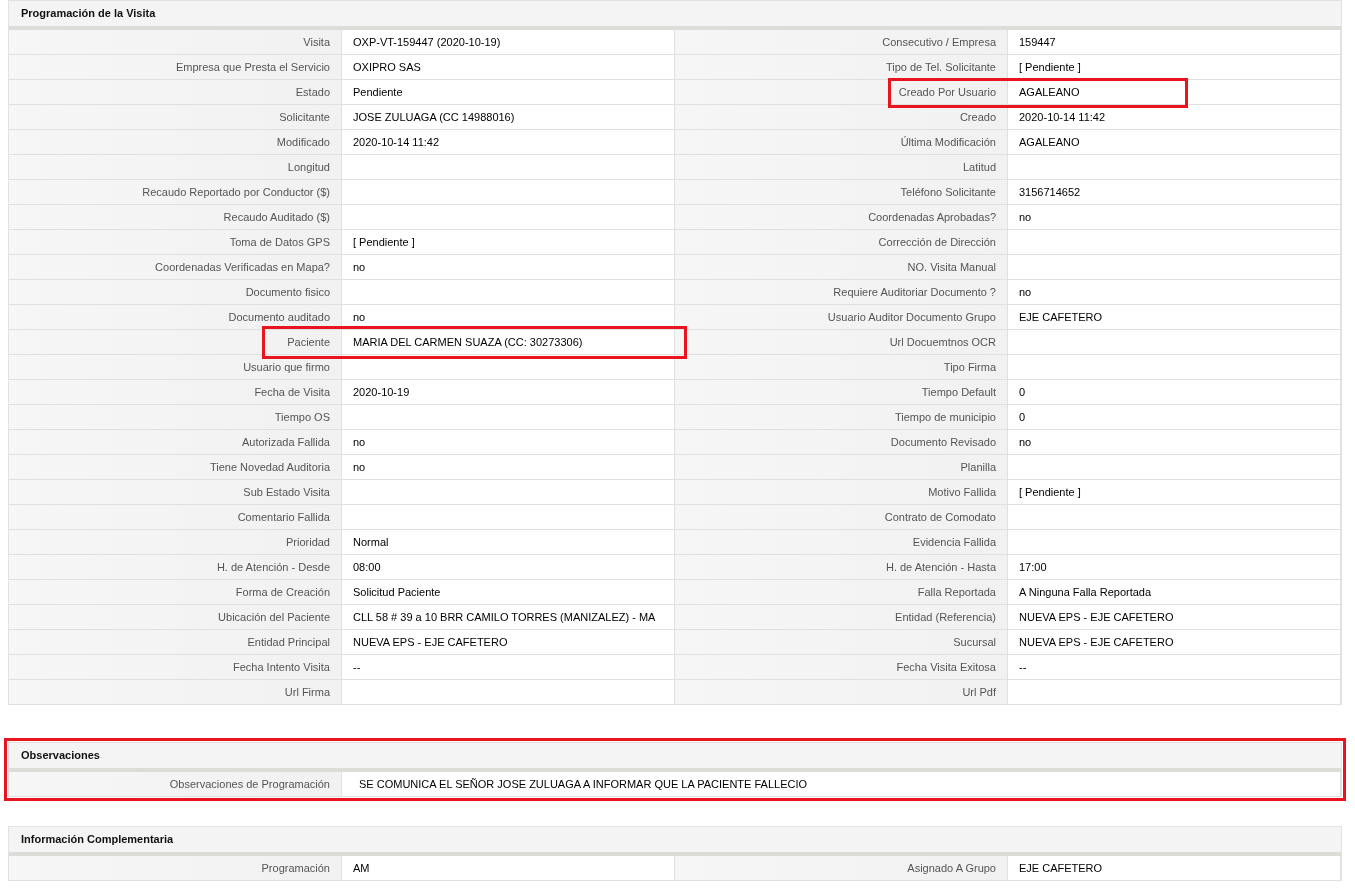 Image resolution: width=1355 pixels, height=892 pixels. Describe the element at coordinates (841, 642) in the screenshot. I see `field-label: Sucursal` at that location.